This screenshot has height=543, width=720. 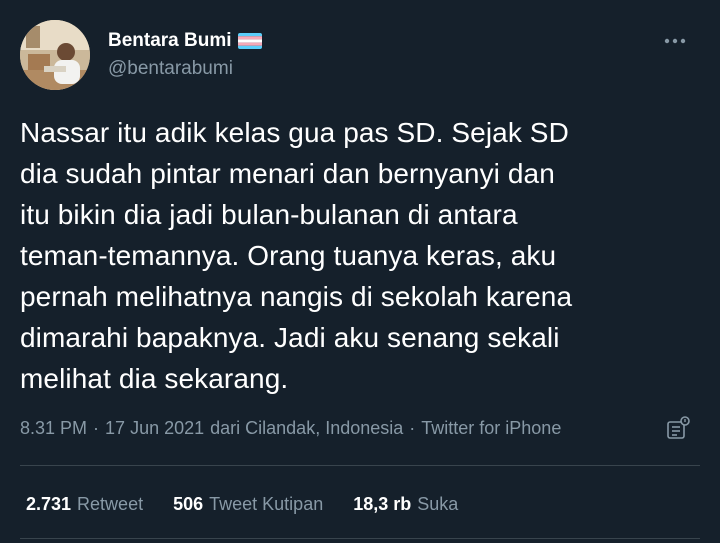 I want to click on tweet-text-line: teman-temannya. Orang tuanya keras, aku, so click(x=288, y=255).